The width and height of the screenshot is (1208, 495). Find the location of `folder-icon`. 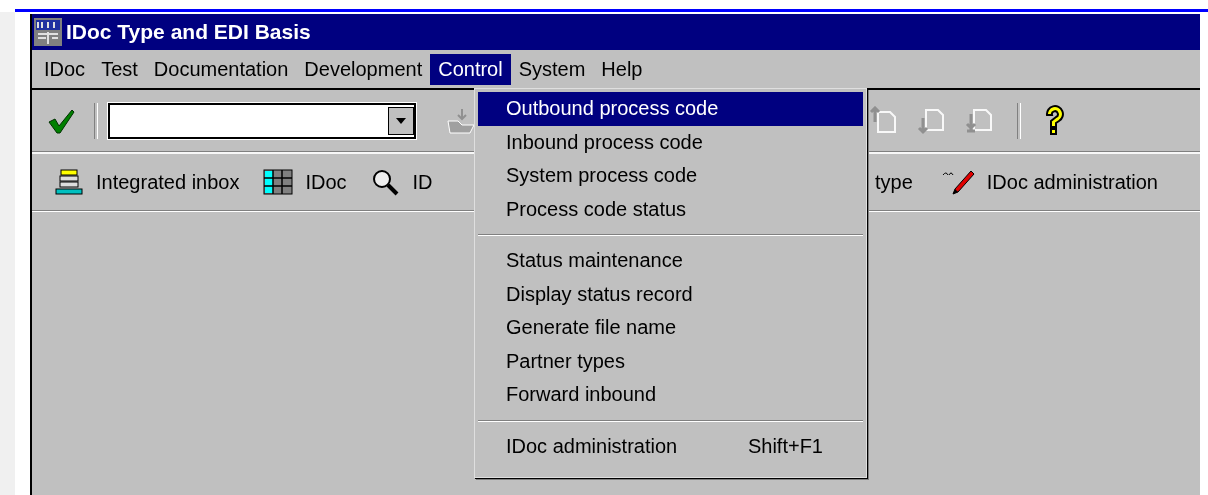

folder-icon is located at coordinates (461, 121).